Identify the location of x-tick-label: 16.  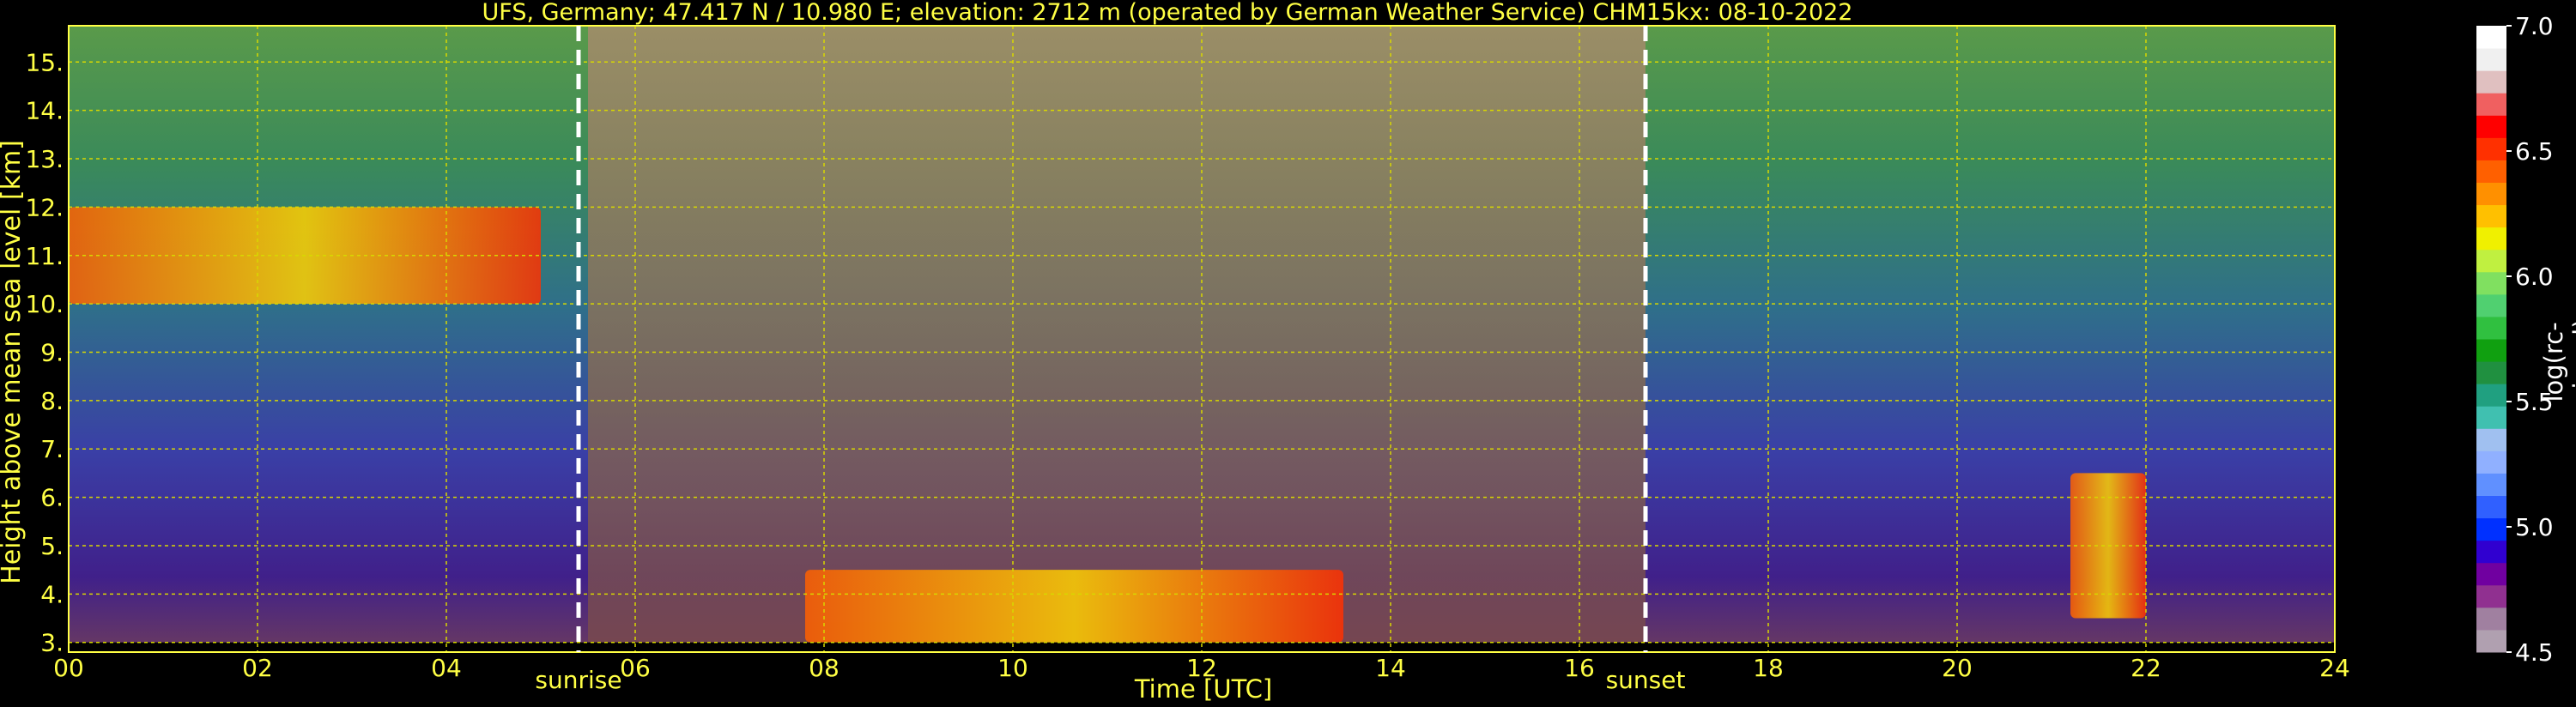
(1579, 668).